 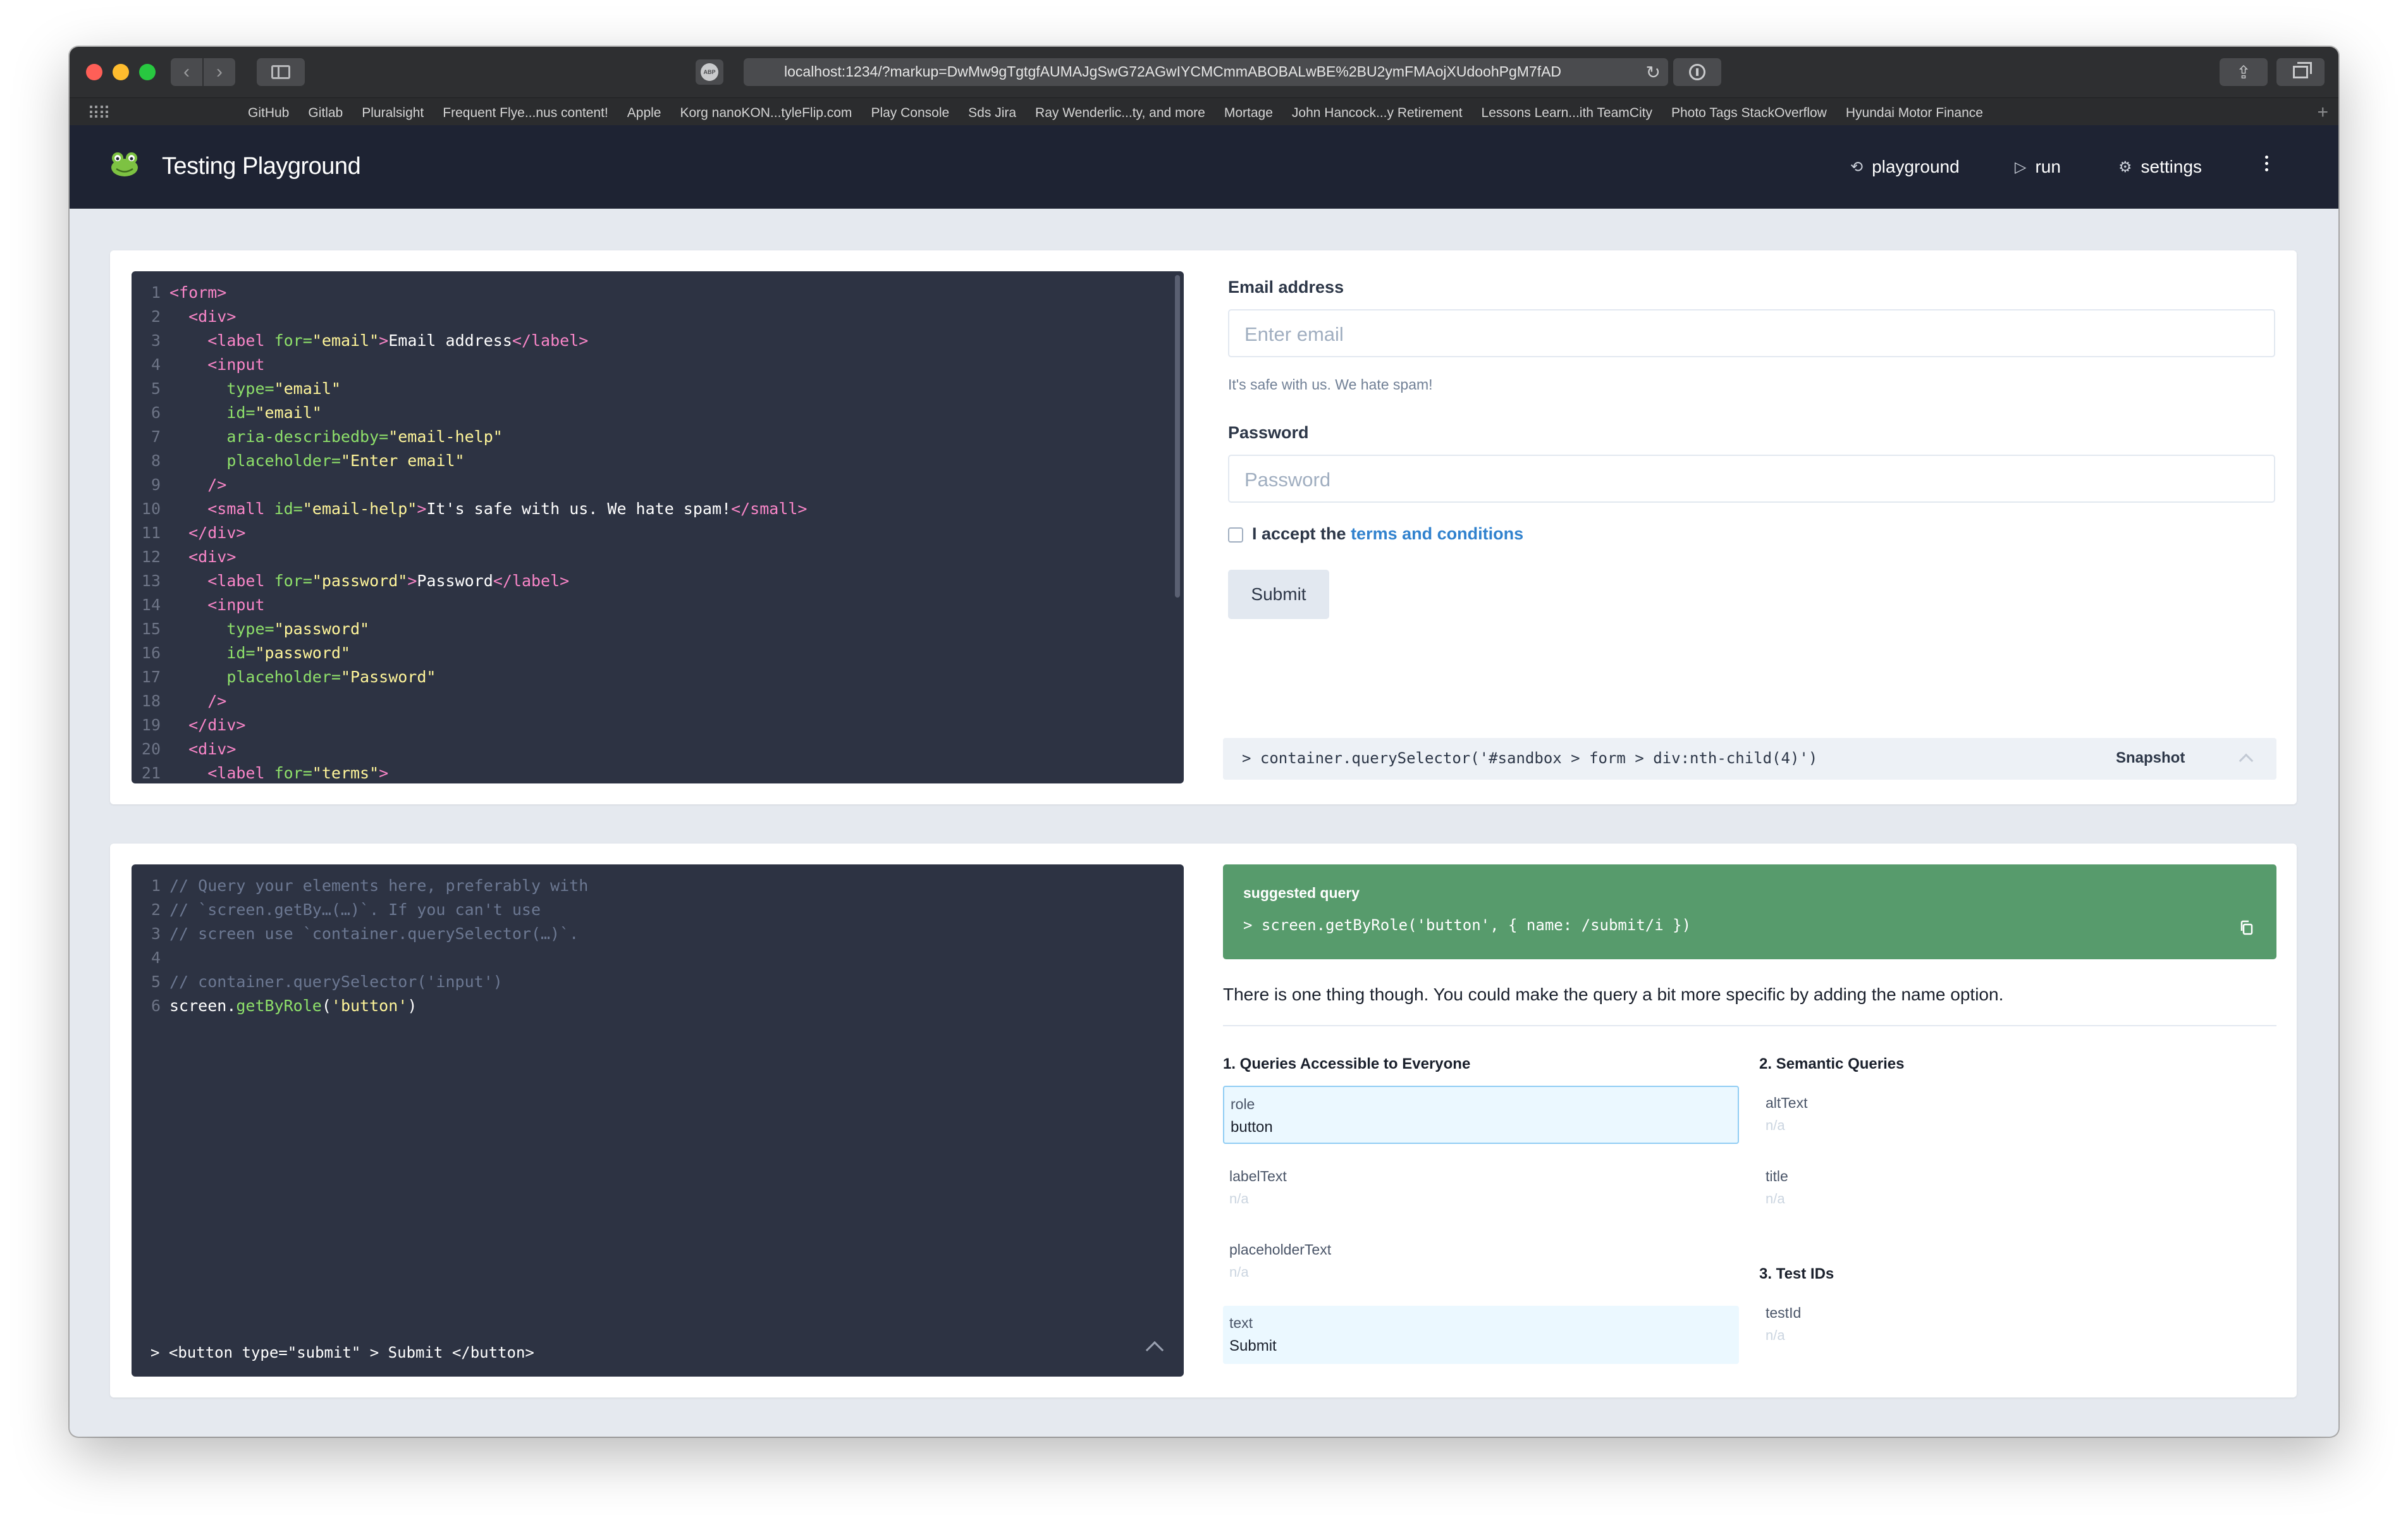 I want to click on sidebar-toggle-button, so click(x=281, y=72).